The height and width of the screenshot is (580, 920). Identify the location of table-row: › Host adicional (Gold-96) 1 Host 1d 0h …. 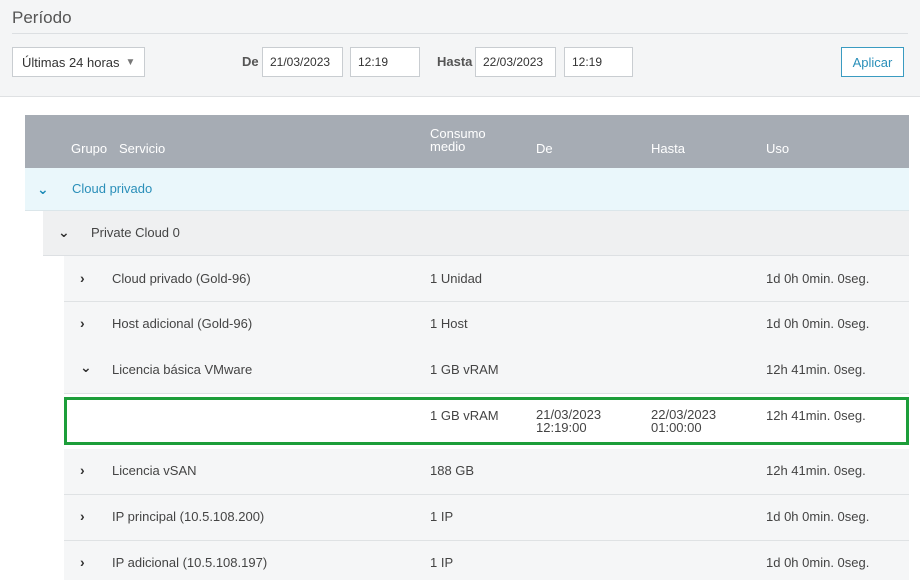
(486, 325).